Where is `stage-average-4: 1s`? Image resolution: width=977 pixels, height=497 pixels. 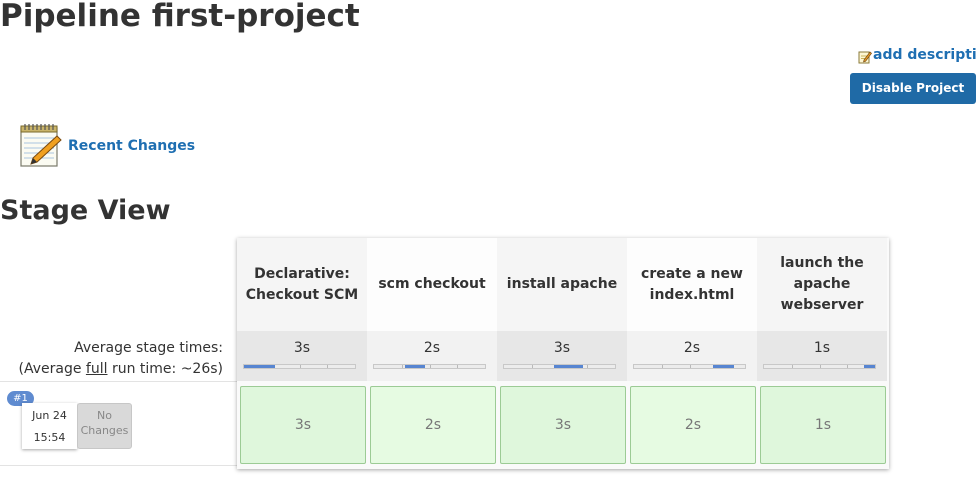
stage-average-4: 1s is located at coordinates (822, 356).